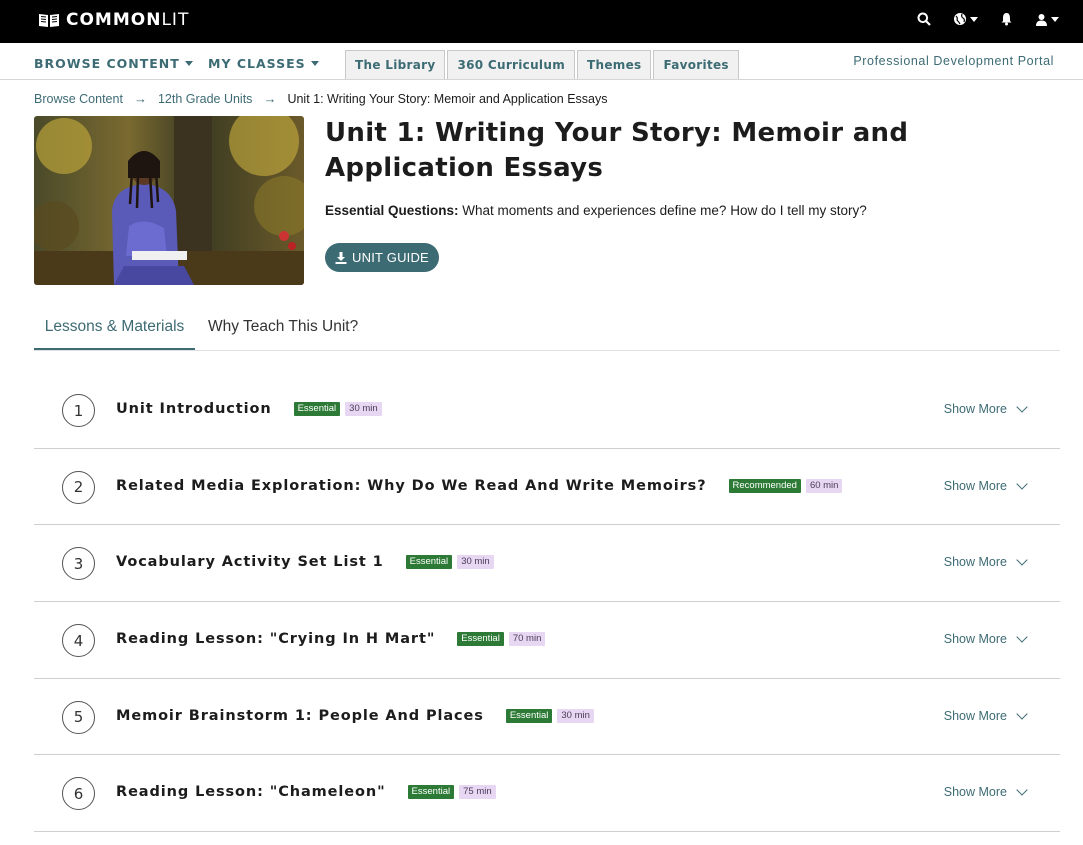  What do you see at coordinates (477, 792) in the screenshot?
I see `lesson-time-badge: 75 min` at bounding box center [477, 792].